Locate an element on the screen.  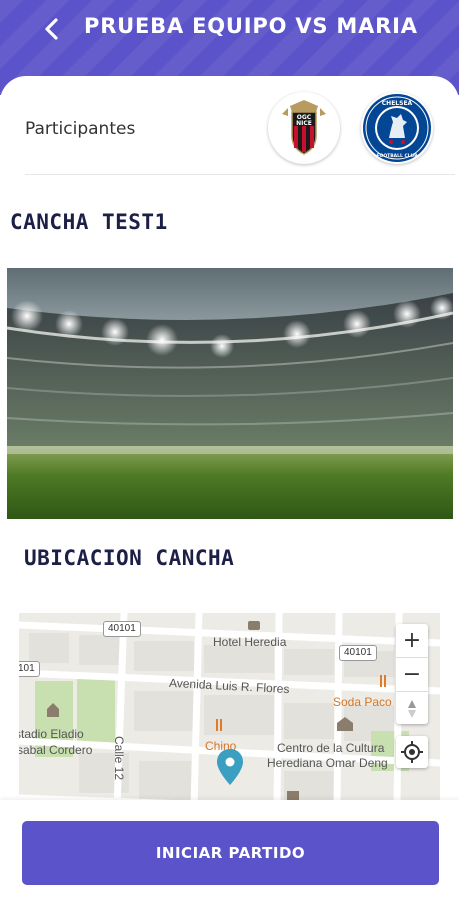
start-match-button: INICIAR PARTIDO is located at coordinates (230, 853).